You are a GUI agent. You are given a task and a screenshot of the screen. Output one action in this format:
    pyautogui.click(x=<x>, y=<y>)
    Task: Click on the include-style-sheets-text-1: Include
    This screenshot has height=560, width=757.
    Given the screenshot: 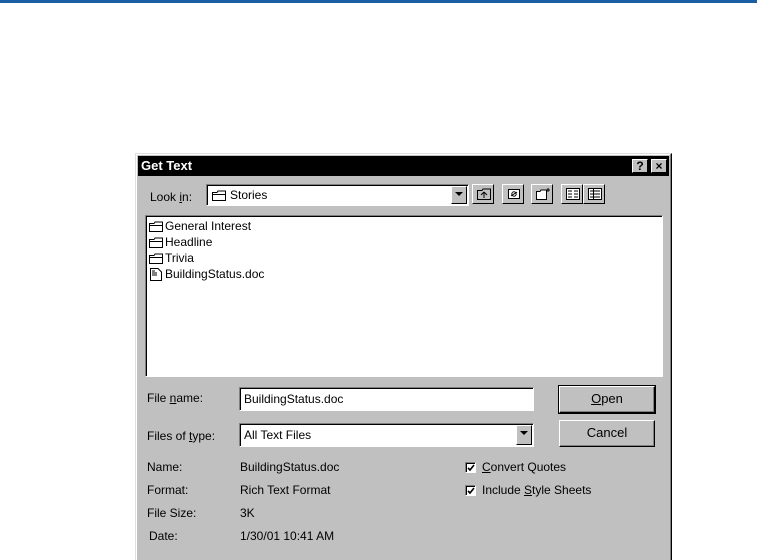 What is the action you would take?
    pyautogui.click(x=503, y=490)
    